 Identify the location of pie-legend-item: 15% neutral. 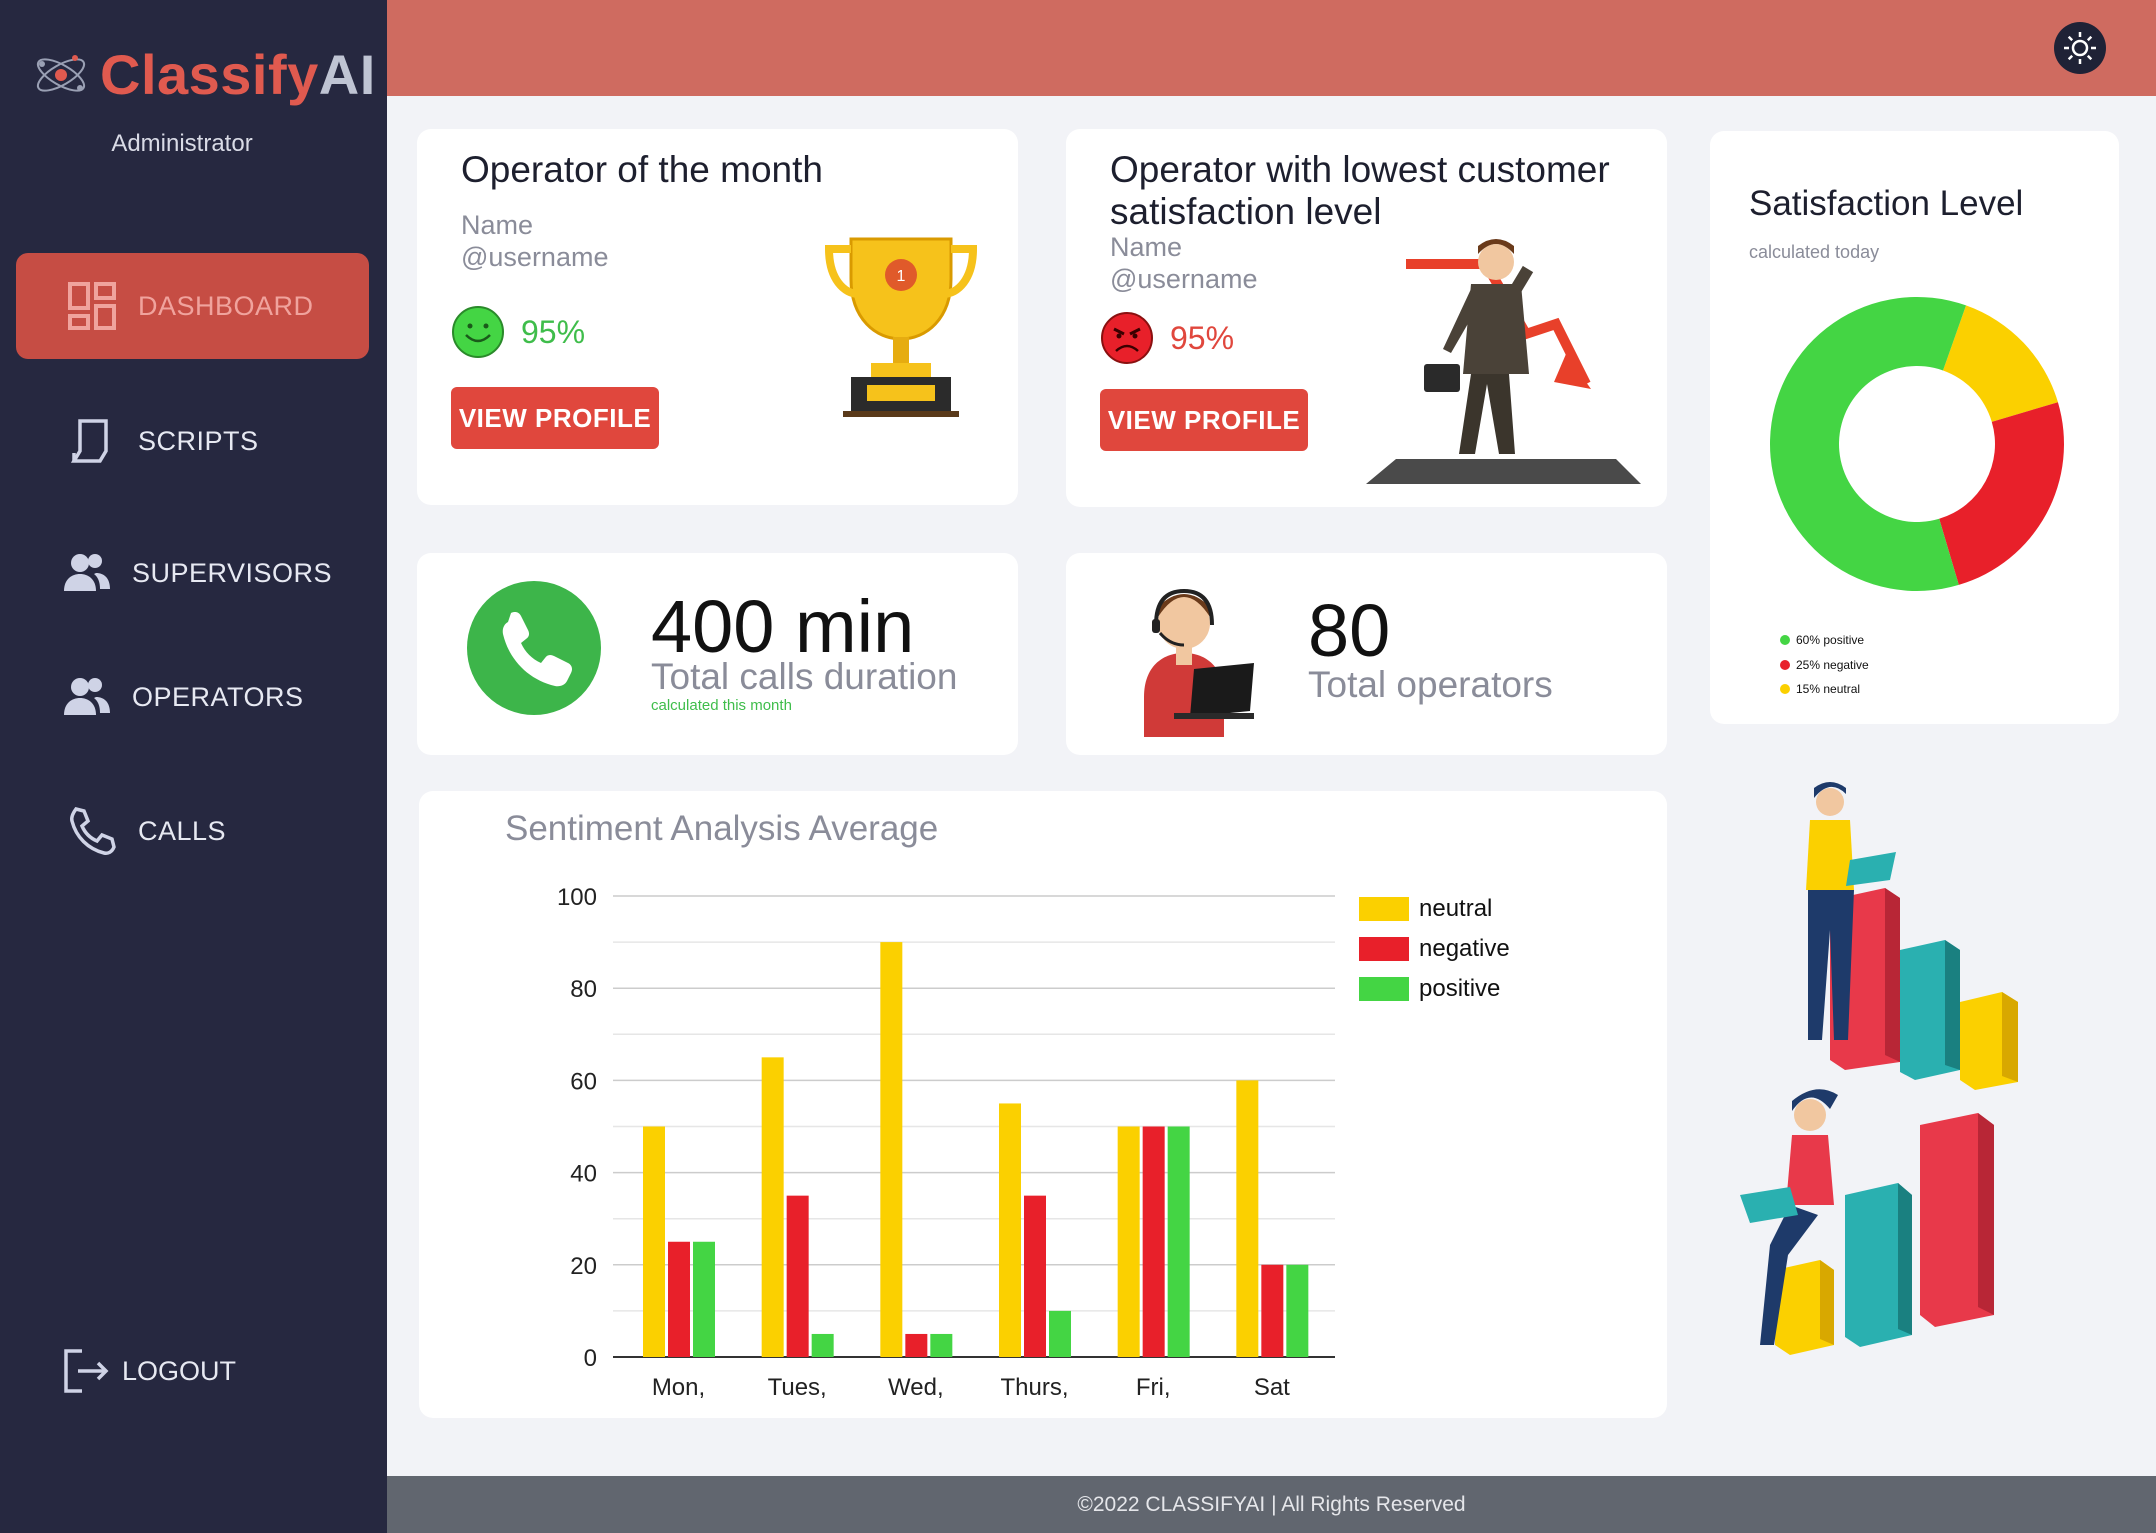
(1820, 689).